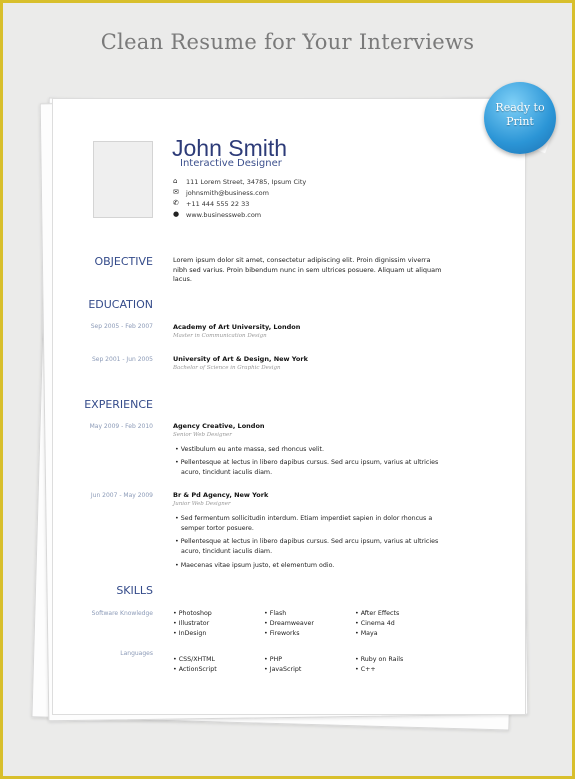 The height and width of the screenshot is (779, 575). Describe the element at coordinates (240, 359) in the screenshot. I see `education-school: University of Art & Design, New York` at that location.